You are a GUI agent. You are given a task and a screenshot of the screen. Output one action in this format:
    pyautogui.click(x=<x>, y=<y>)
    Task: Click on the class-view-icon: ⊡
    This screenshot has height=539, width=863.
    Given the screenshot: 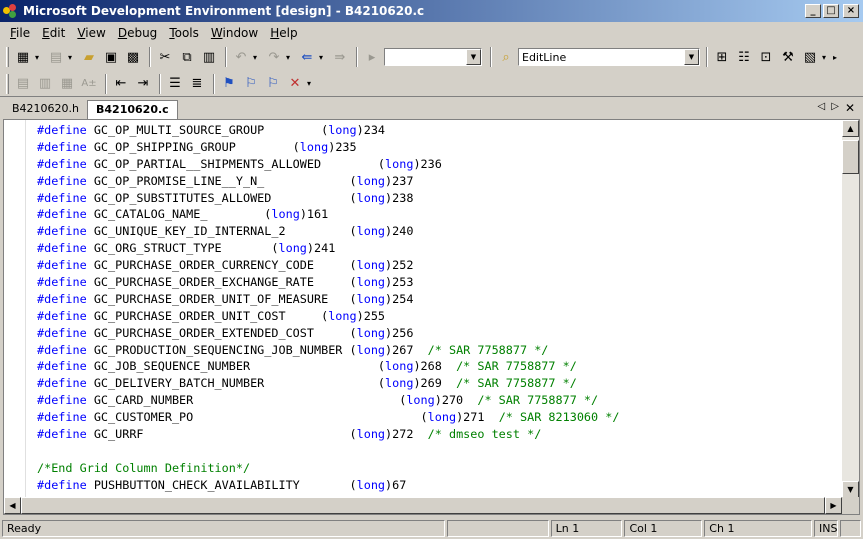 What is the action you would take?
    pyautogui.click(x=766, y=57)
    